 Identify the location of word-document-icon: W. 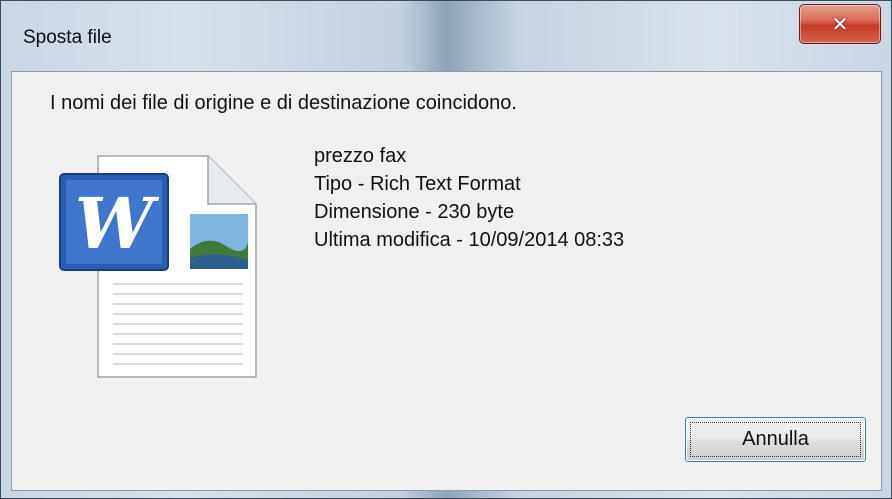
(158, 266).